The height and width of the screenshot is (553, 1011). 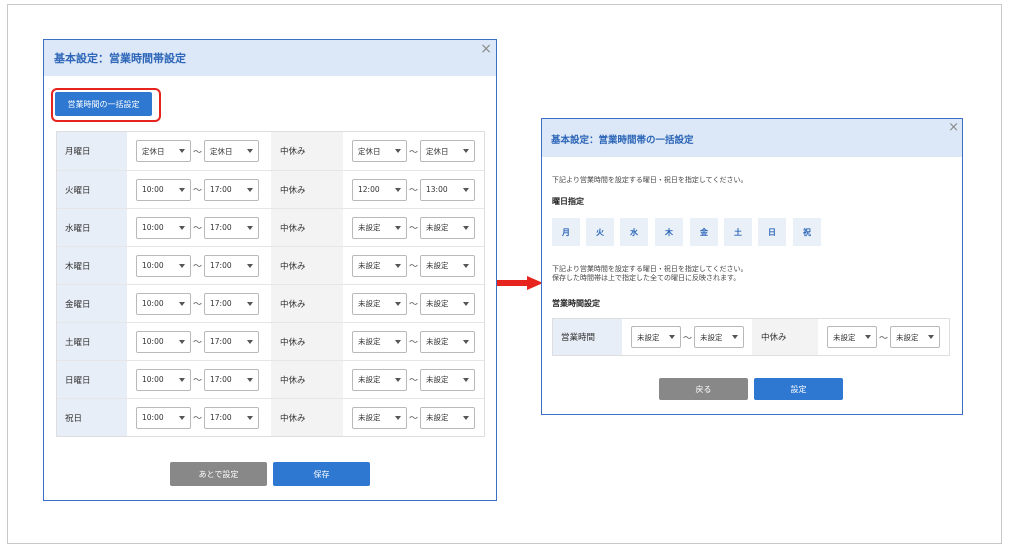 What do you see at coordinates (807, 232) in the screenshot?
I see `day-button-holiday: 祝` at bounding box center [807, 232].